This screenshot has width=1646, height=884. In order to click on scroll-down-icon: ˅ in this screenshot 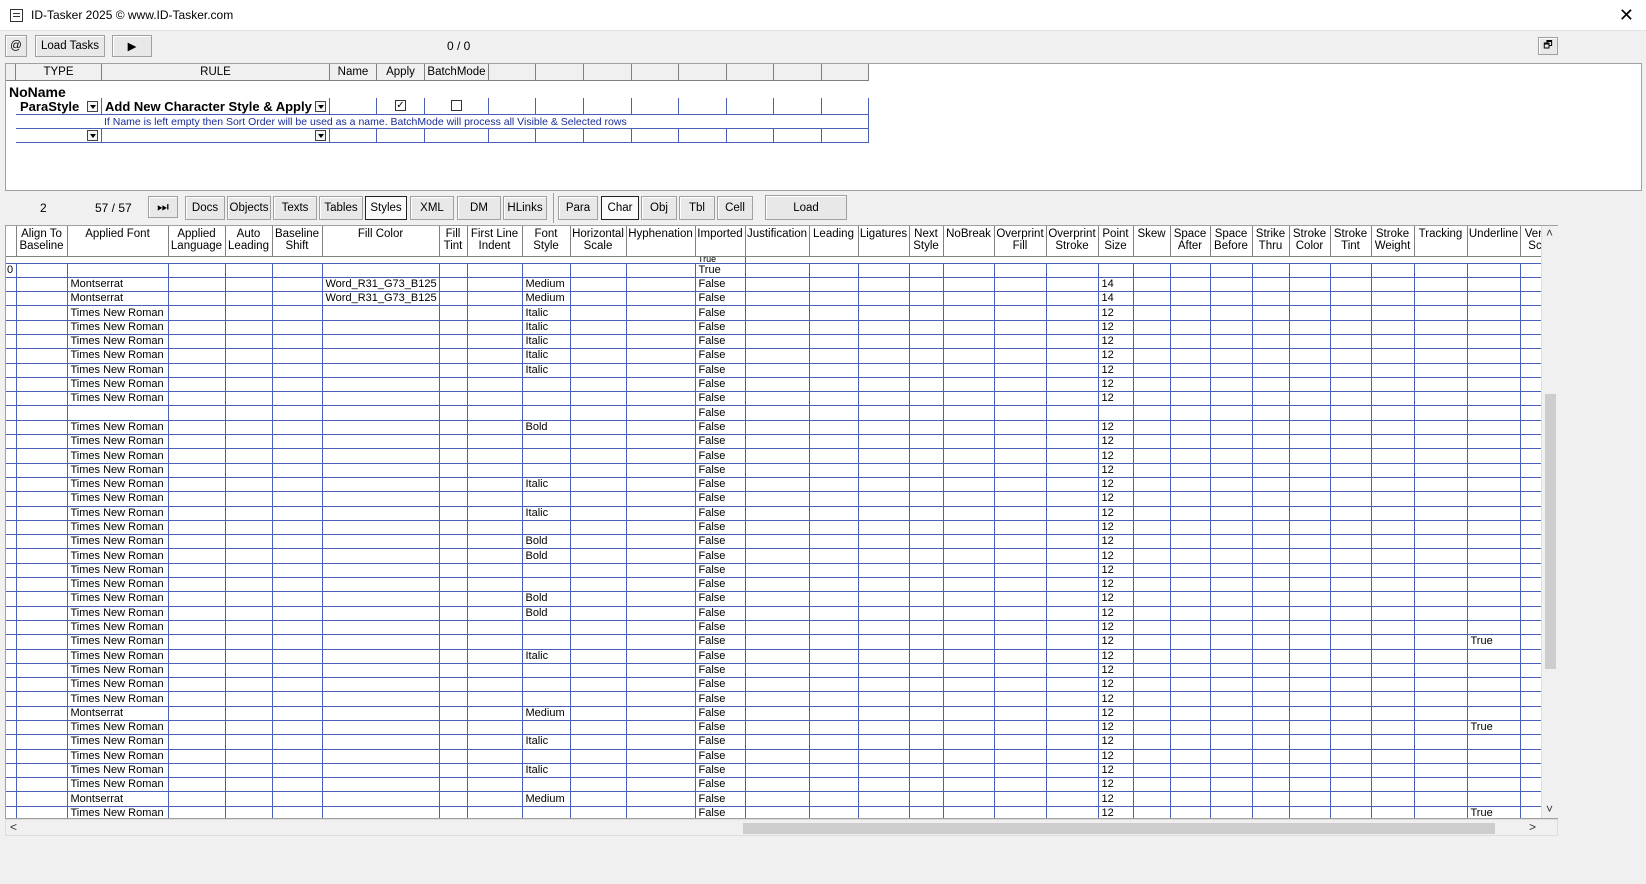, I will do `click(1549, 809)`.